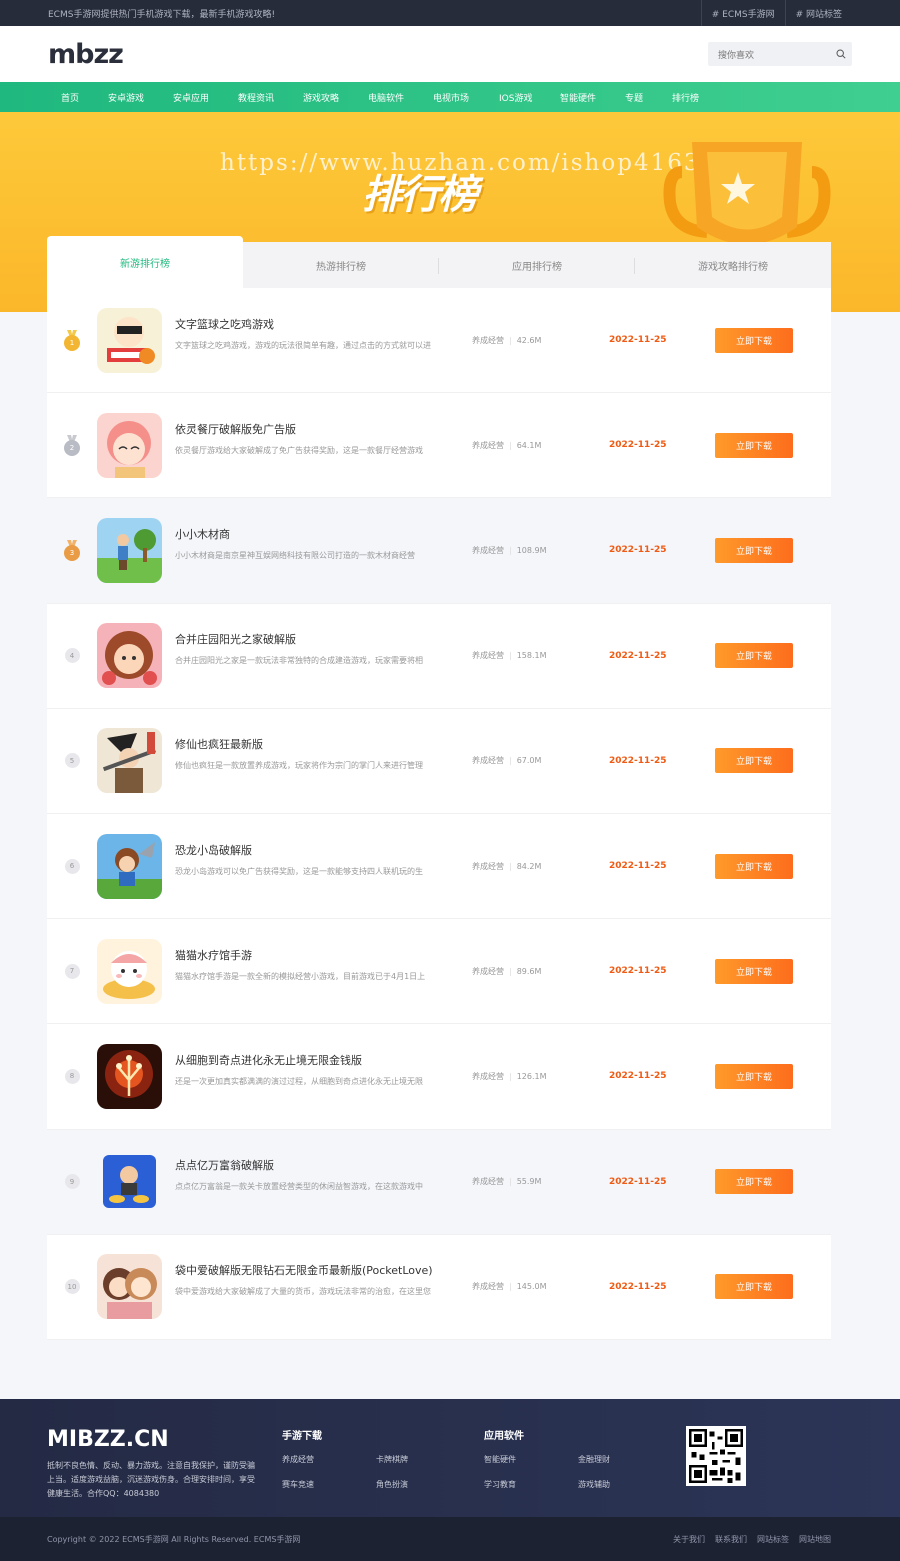 This screenshot has width=900, height=1561. Describe the element at coordinates (315, 744) in the screenshot. I see `game-name: 修仙也疯狂最新版` at that location.